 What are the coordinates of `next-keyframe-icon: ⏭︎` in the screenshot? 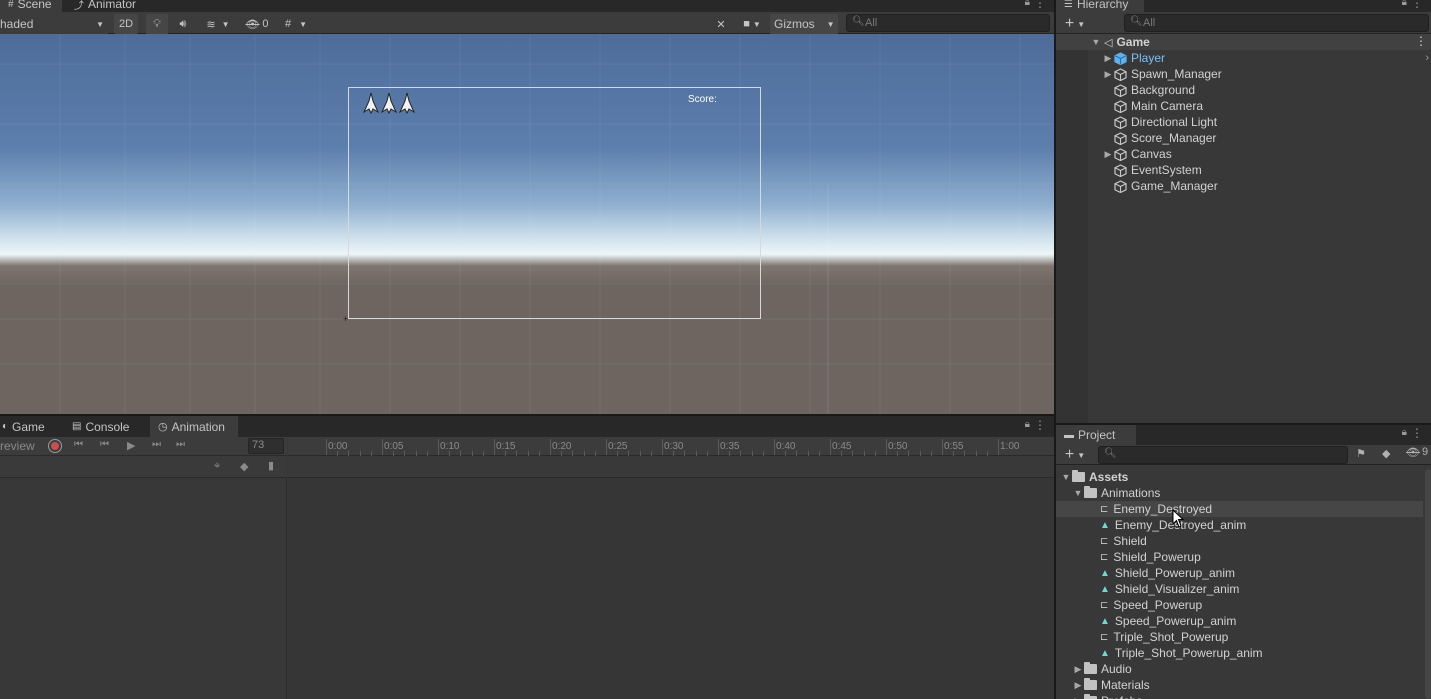 It's located at (156, 444).